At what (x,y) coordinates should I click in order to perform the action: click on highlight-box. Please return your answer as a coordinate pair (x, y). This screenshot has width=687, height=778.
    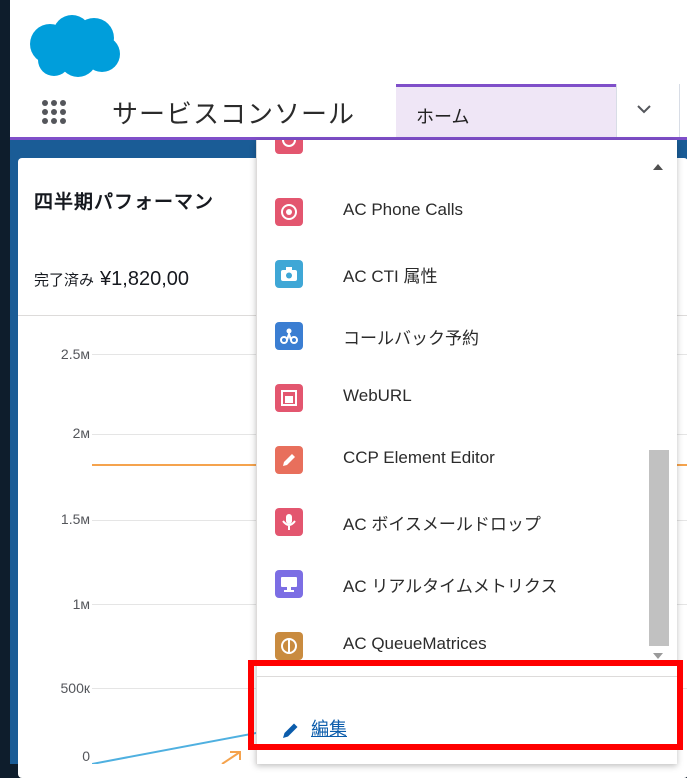
    Looking at the image, I should click on (465, 705).